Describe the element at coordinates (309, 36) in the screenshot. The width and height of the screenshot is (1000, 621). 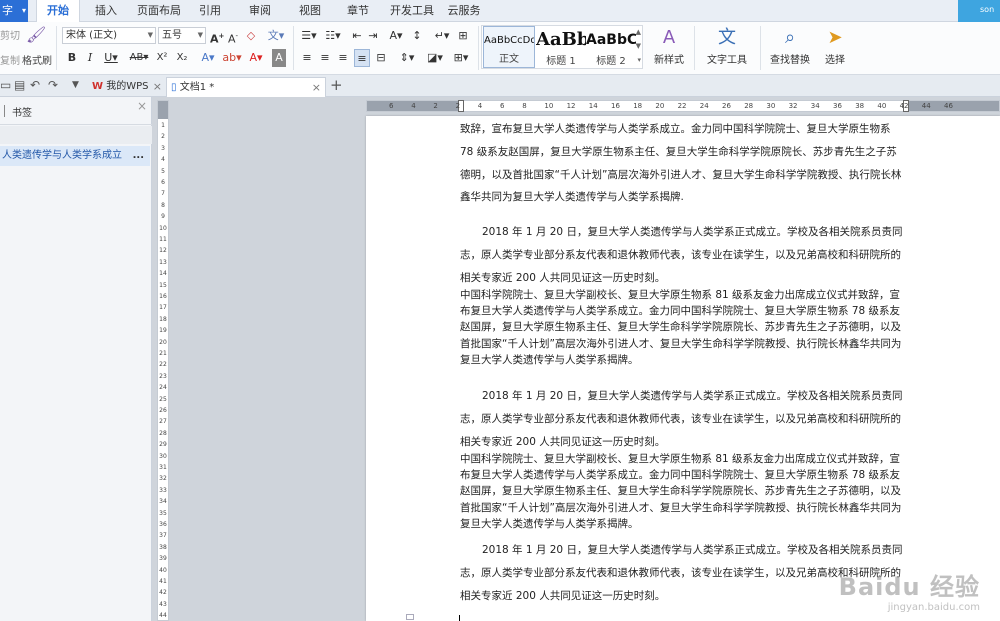
I see `bullets-icon: ☰▾` at that location.